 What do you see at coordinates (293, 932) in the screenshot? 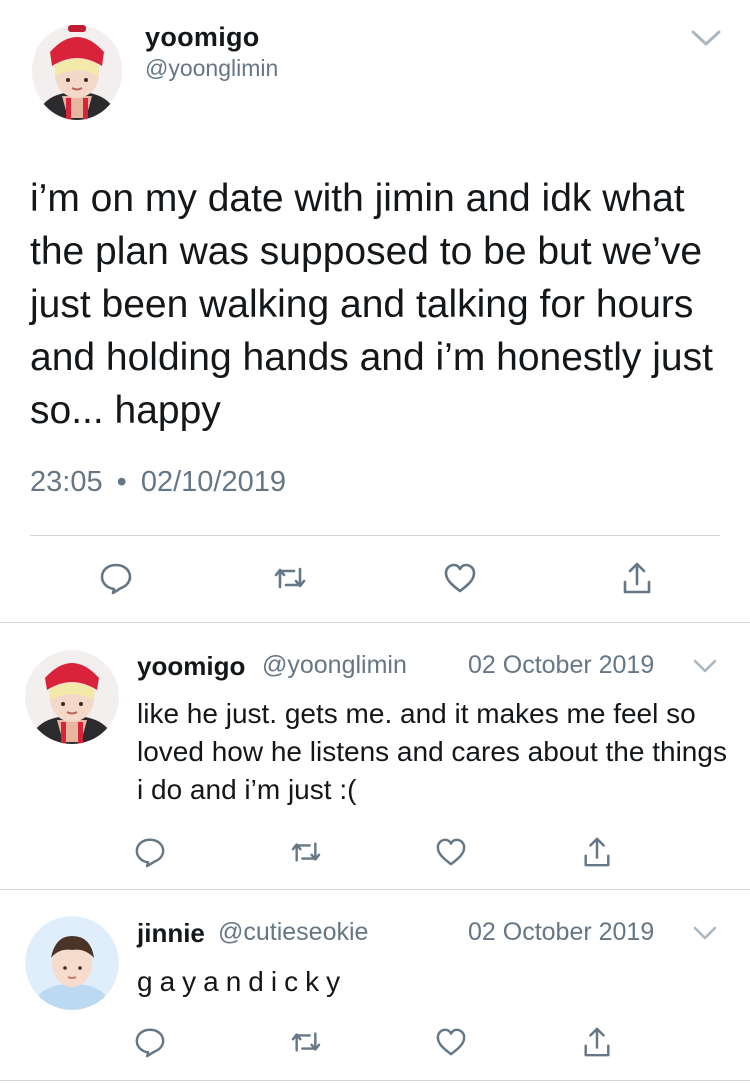
I see `user-handle: @cutieseokie` at bounding box center [293, 932].